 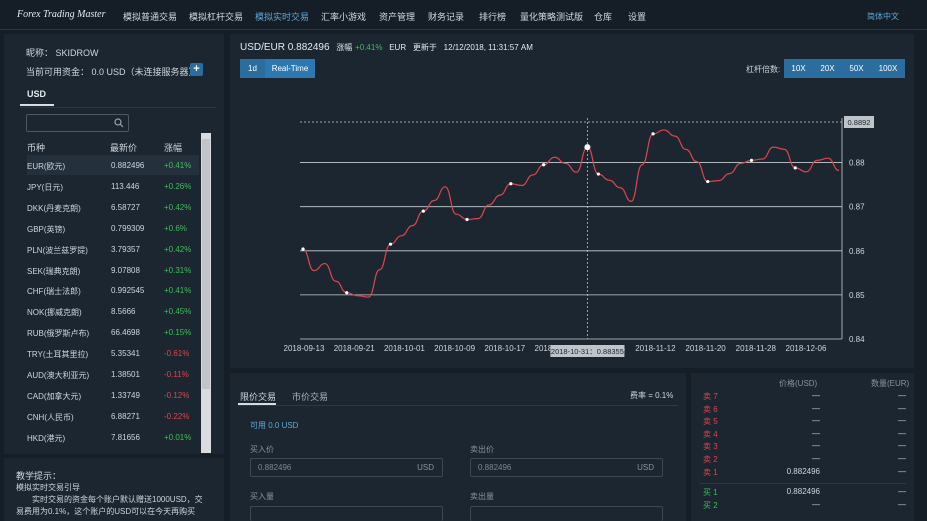 What do you see at coordinates (883, 16) in the screenshot?
I see `language-switch: 简体中文` at bounding box center [883, 16].